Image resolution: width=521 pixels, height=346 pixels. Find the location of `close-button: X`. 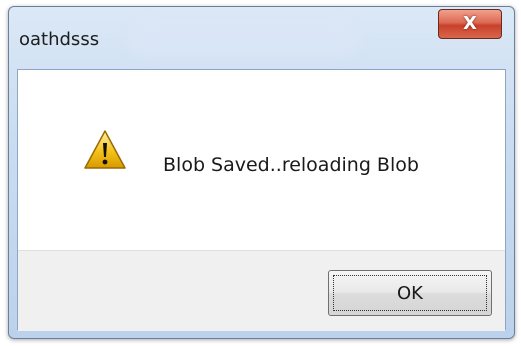

close-button: X is located at coordinates (470, 24).